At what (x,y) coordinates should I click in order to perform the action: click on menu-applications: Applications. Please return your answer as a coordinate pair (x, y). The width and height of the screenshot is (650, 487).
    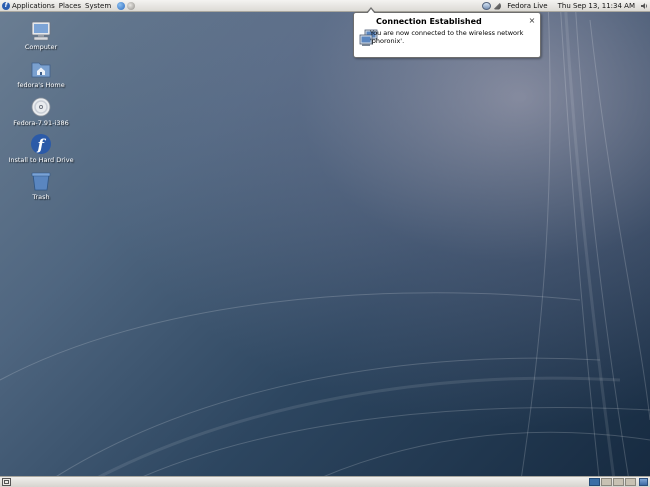
    Looking at the image, I should click on (33, 5).